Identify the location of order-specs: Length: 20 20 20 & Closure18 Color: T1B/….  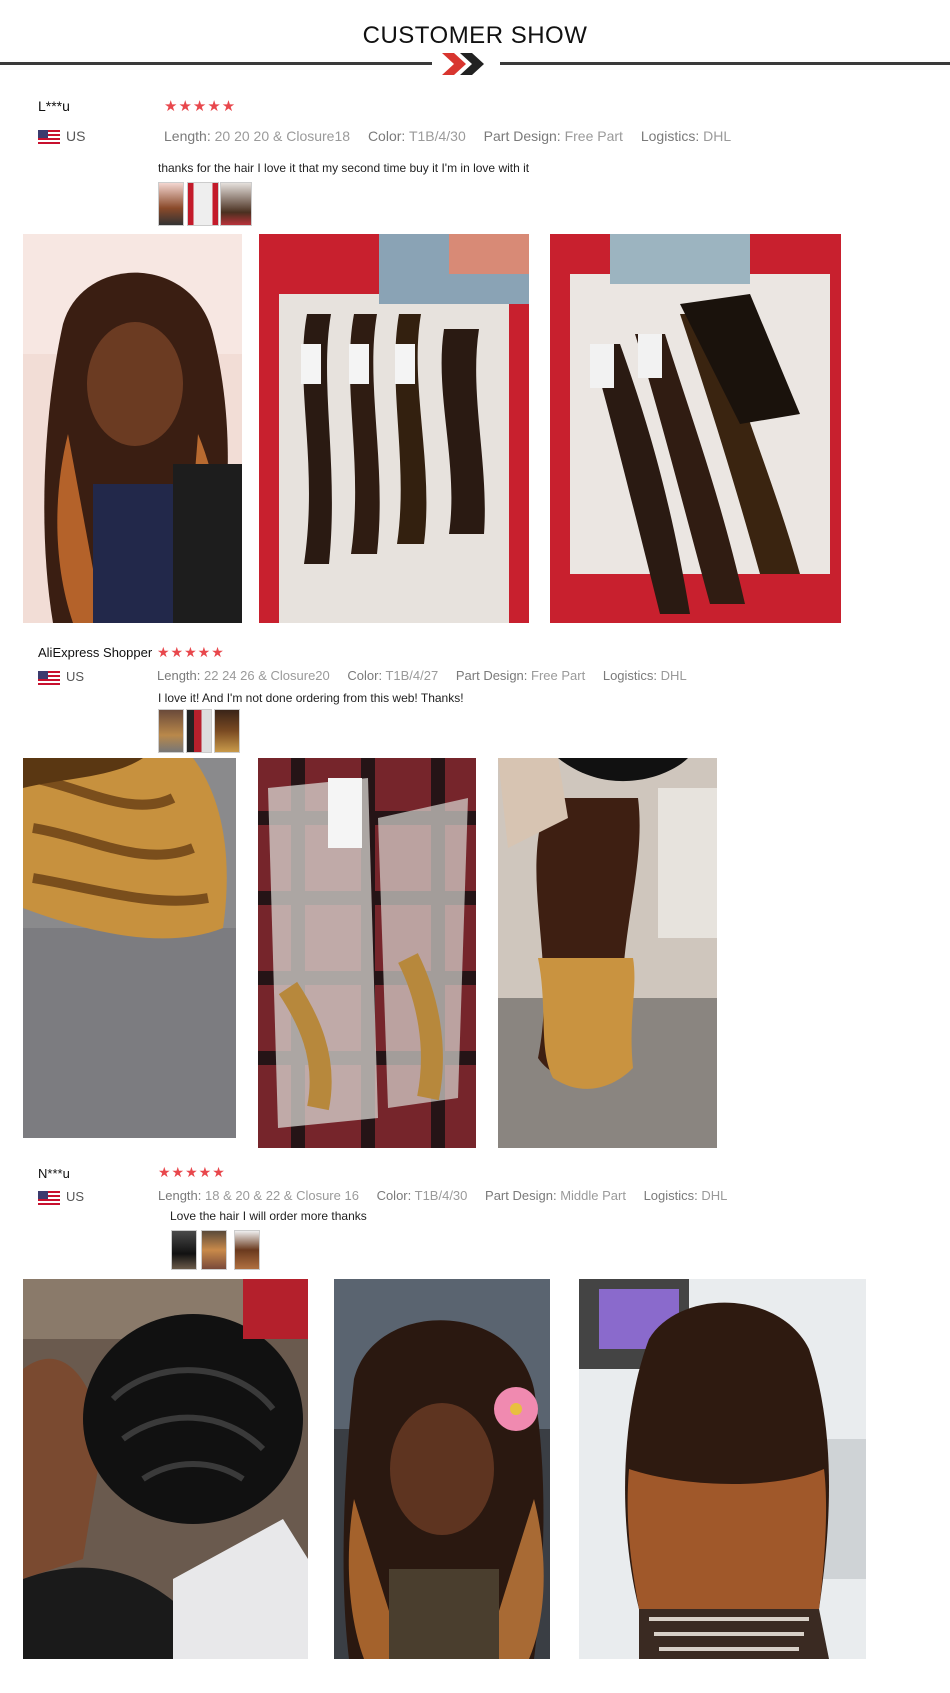
(454, 136).